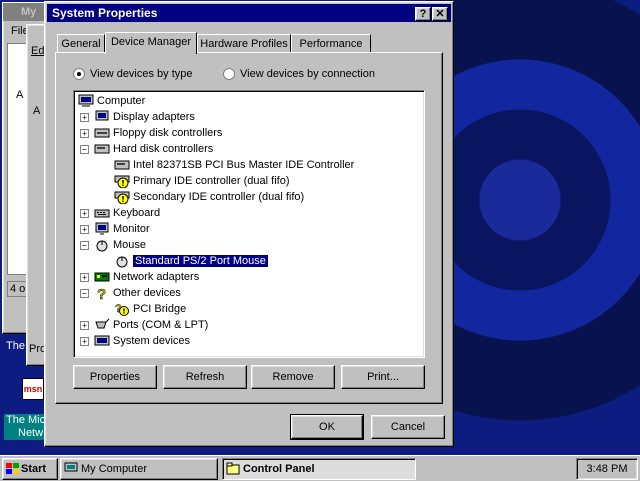 This screenshot has height=481, width=640. I want to click on node-label: Primary IDE controller (dual fifo), so click(211, 181).